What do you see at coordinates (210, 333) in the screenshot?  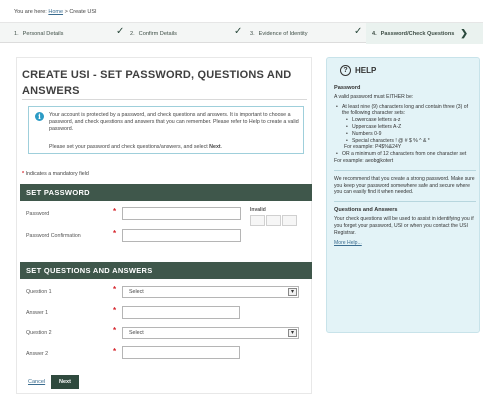 I see `question-2-select: Select ▾` at bounding box center [210, 333].